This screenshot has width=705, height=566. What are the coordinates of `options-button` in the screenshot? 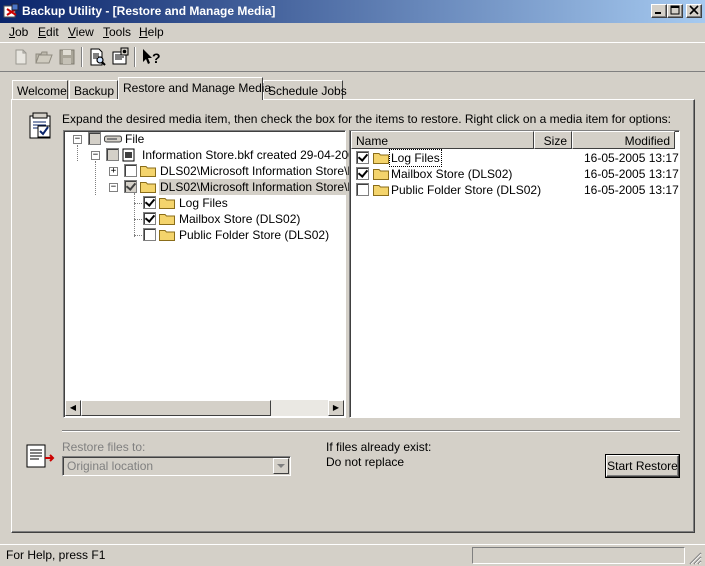 It's located at (120, 57).